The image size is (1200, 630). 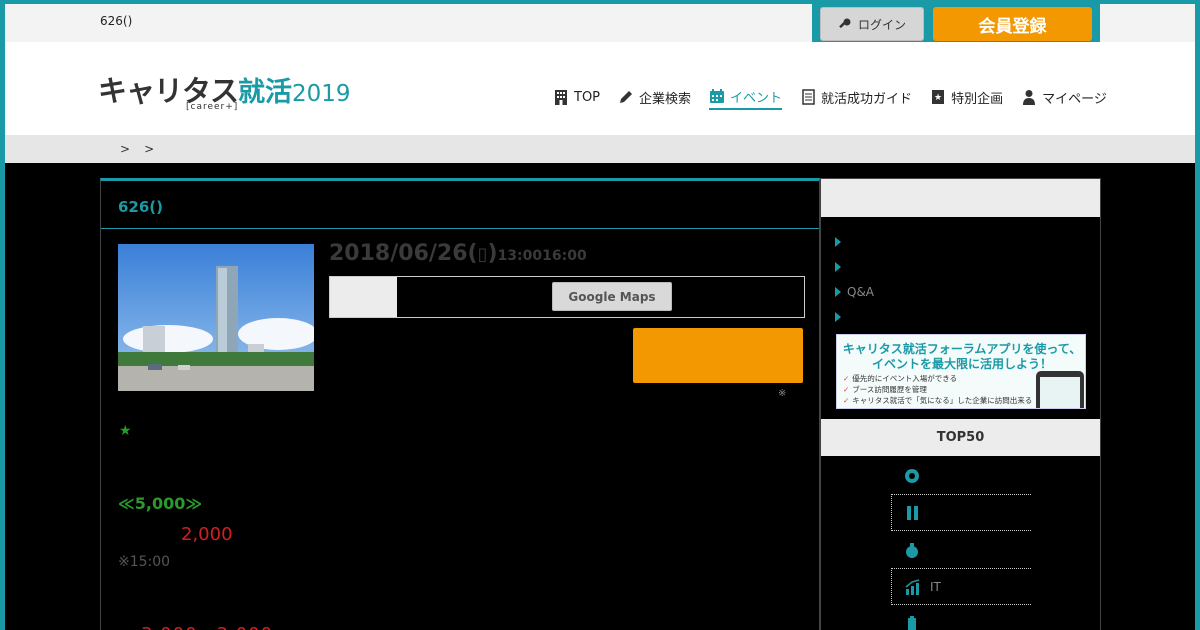 I want to click on main-nav: TOP 企業検索 イベント 就活成功ガイド ★ 特別企画 マイページ, so click(x=830, y=97).